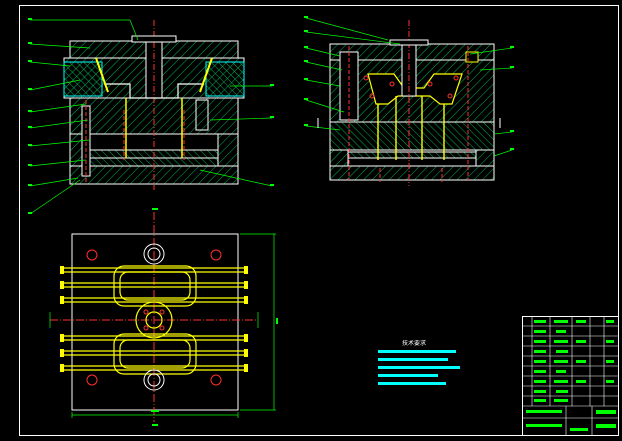 The width and height of the screenshot is (622, 441). What do you see at coordinates (570, 376) in the screenshot?
I see `title-block` at bounding box center [570, 376].